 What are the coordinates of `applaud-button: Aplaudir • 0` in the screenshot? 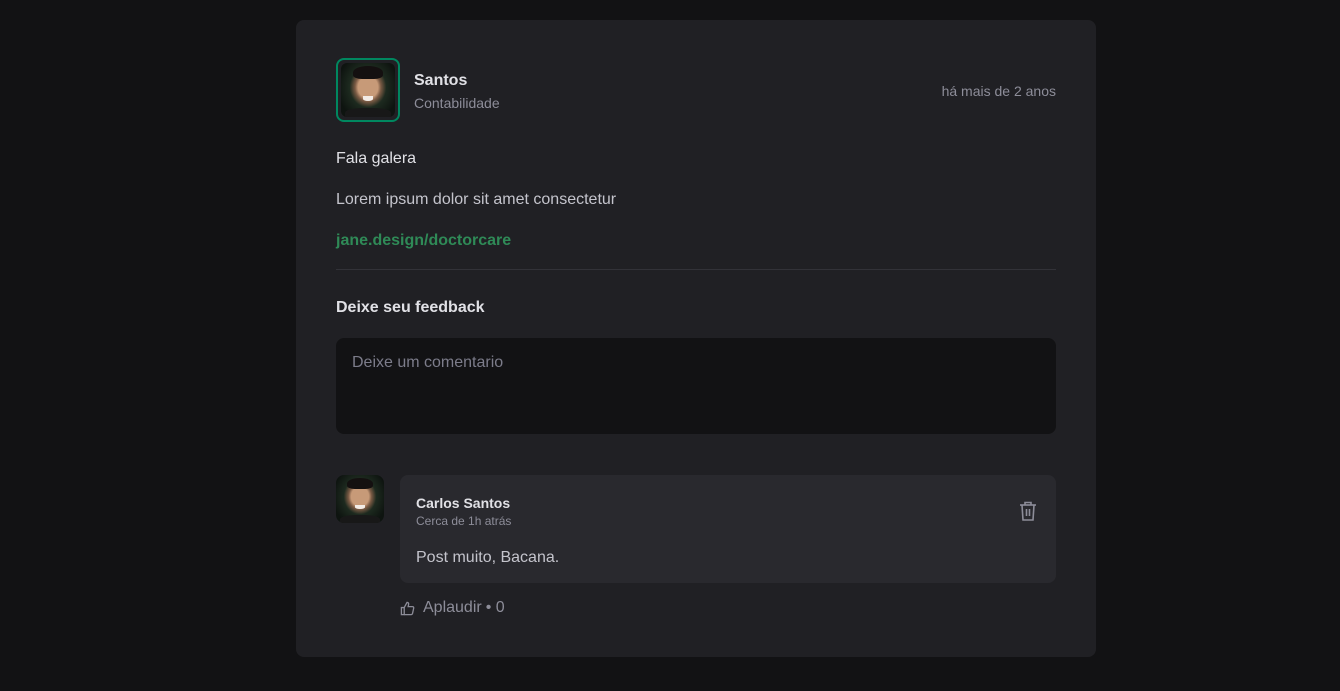 It's located at (728, 608).